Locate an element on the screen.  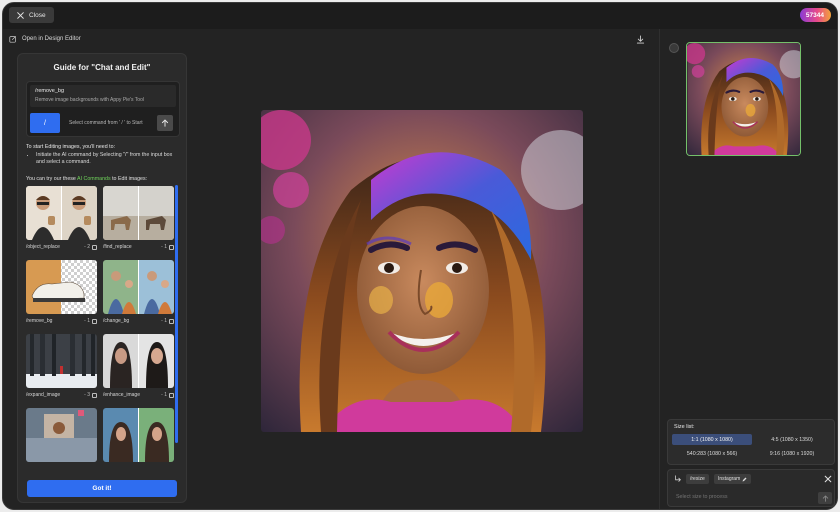
close-label: Close is located at coordinates (37, 15).